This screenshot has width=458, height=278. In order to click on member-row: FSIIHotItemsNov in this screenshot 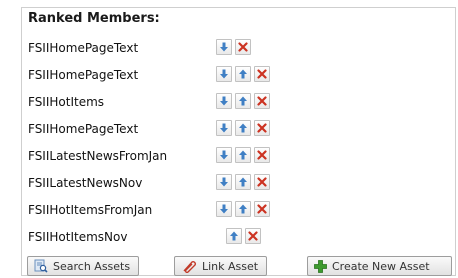, I will do `click(238, 238)`.